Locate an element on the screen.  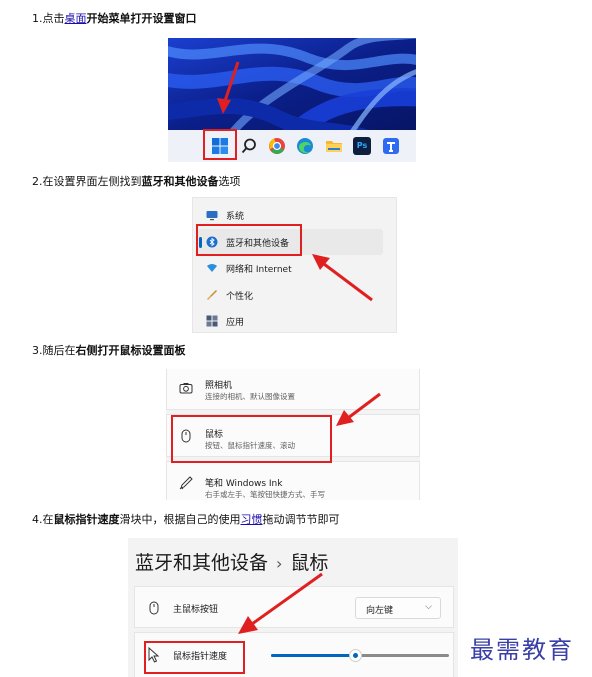
start-button-highlight is located at coordinates (220, 144).